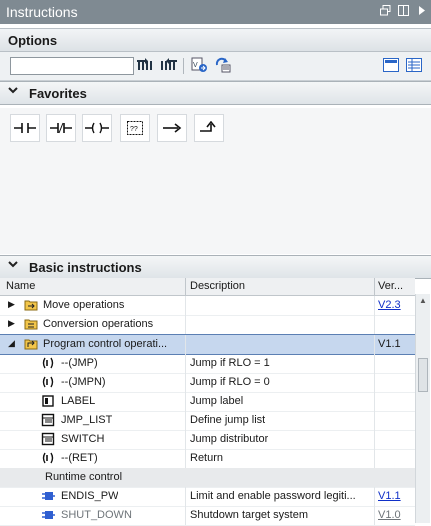 The height and width of the screenshot is (526, 431). I want to click on options-title: Options, so click(33, 40).